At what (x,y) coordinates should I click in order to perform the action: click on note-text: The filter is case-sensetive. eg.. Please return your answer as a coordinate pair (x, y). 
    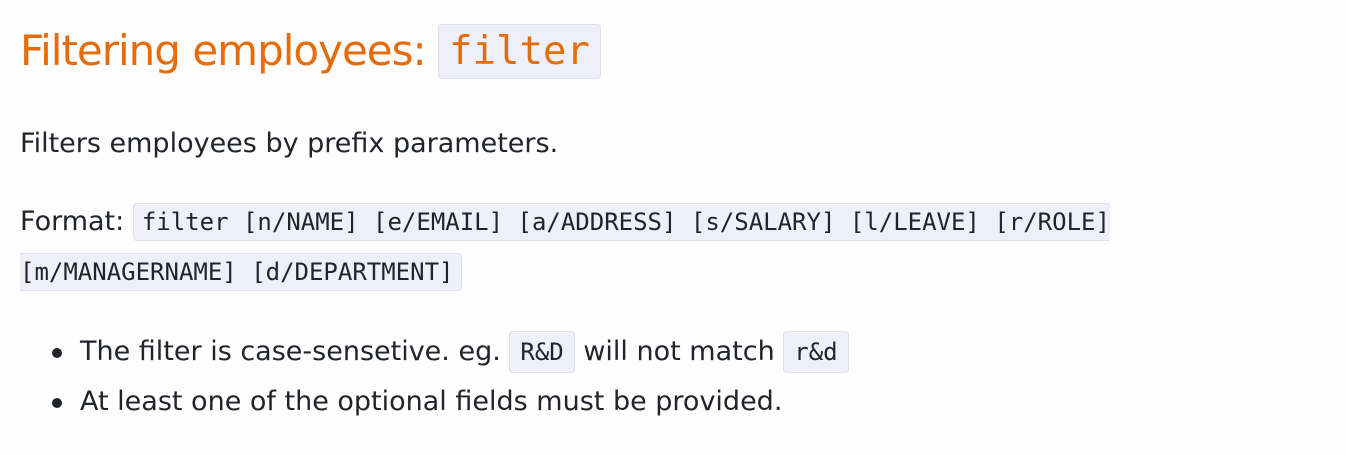
    Looking at the image, I should click on (295, 351).